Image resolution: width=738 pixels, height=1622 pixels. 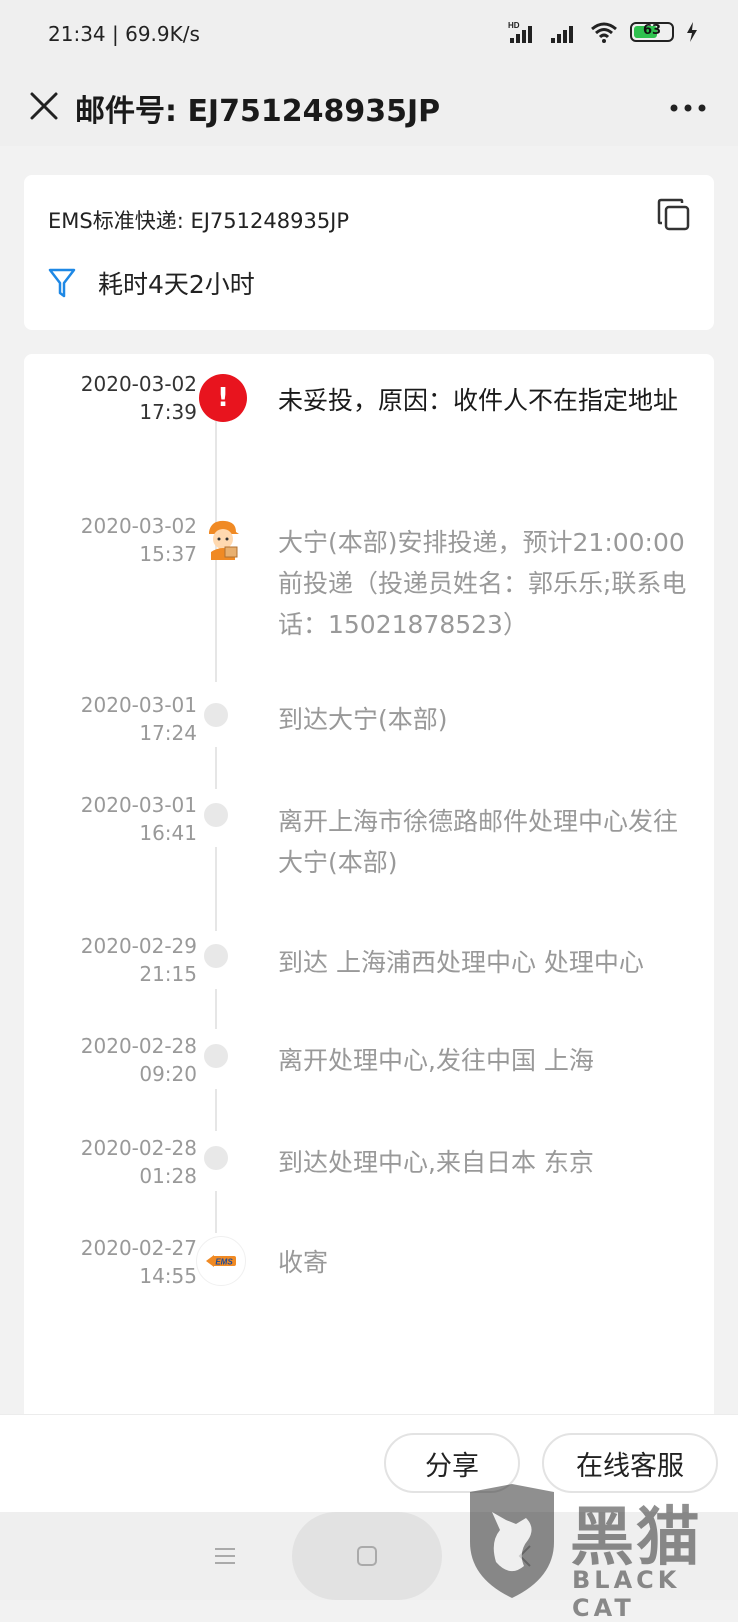 What do you see at coordinates (124, 34) in the screenshot?
I see `status-time-speed: 21:34 | 69.9K/s` at bounding box center [124, 34].